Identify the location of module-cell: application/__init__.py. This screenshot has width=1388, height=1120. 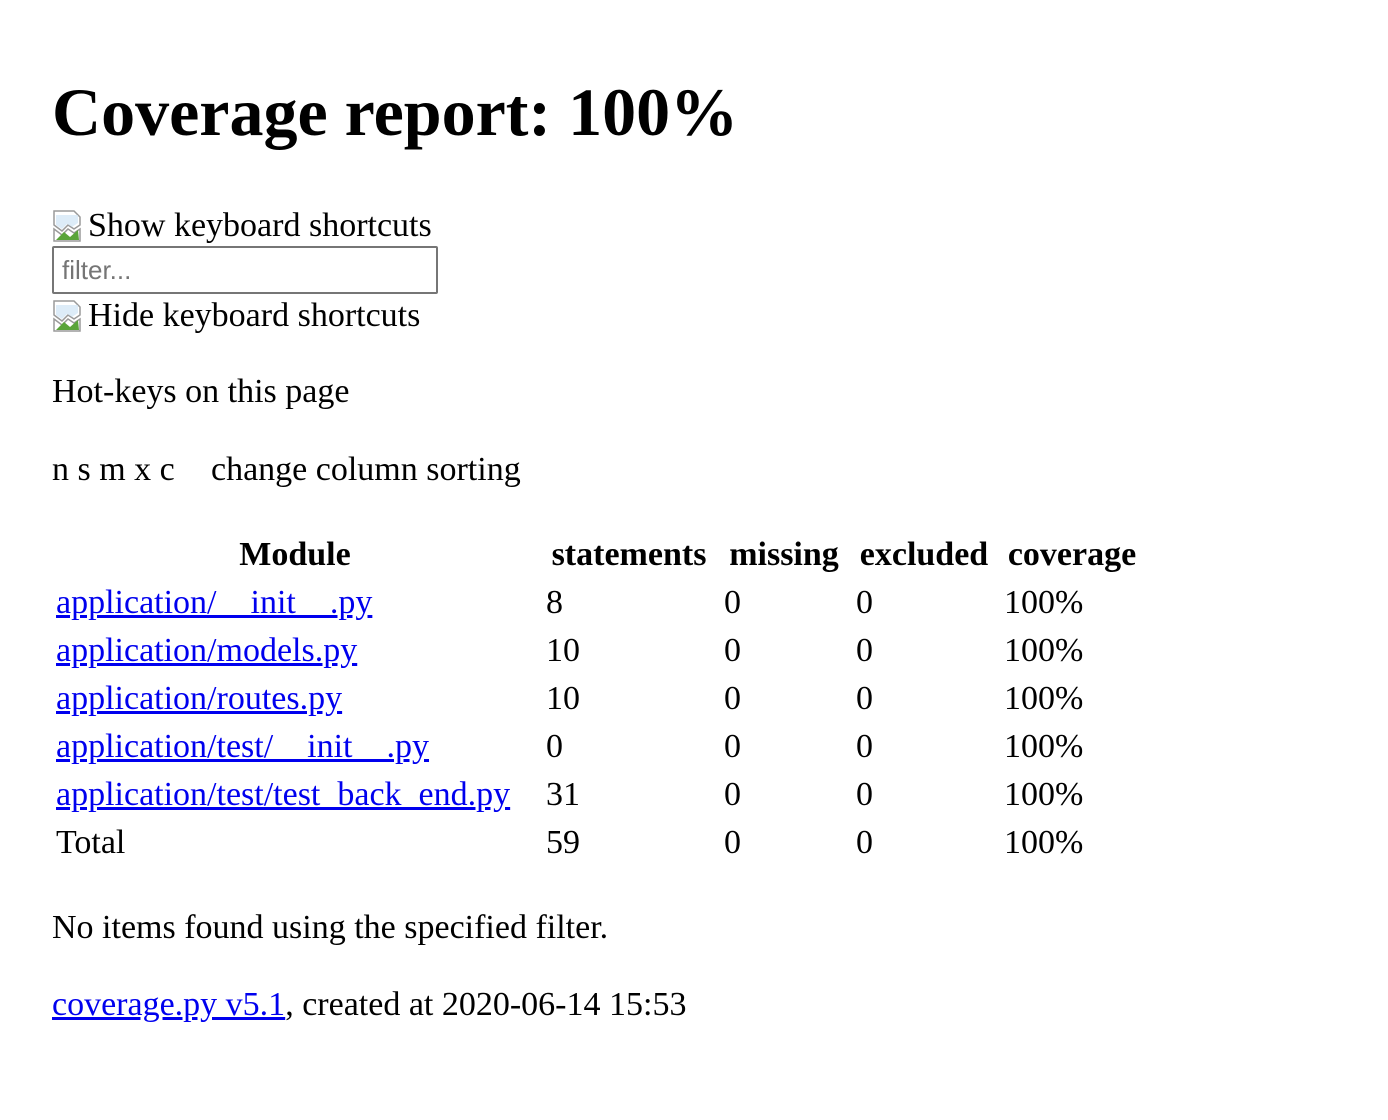
(295, 603).